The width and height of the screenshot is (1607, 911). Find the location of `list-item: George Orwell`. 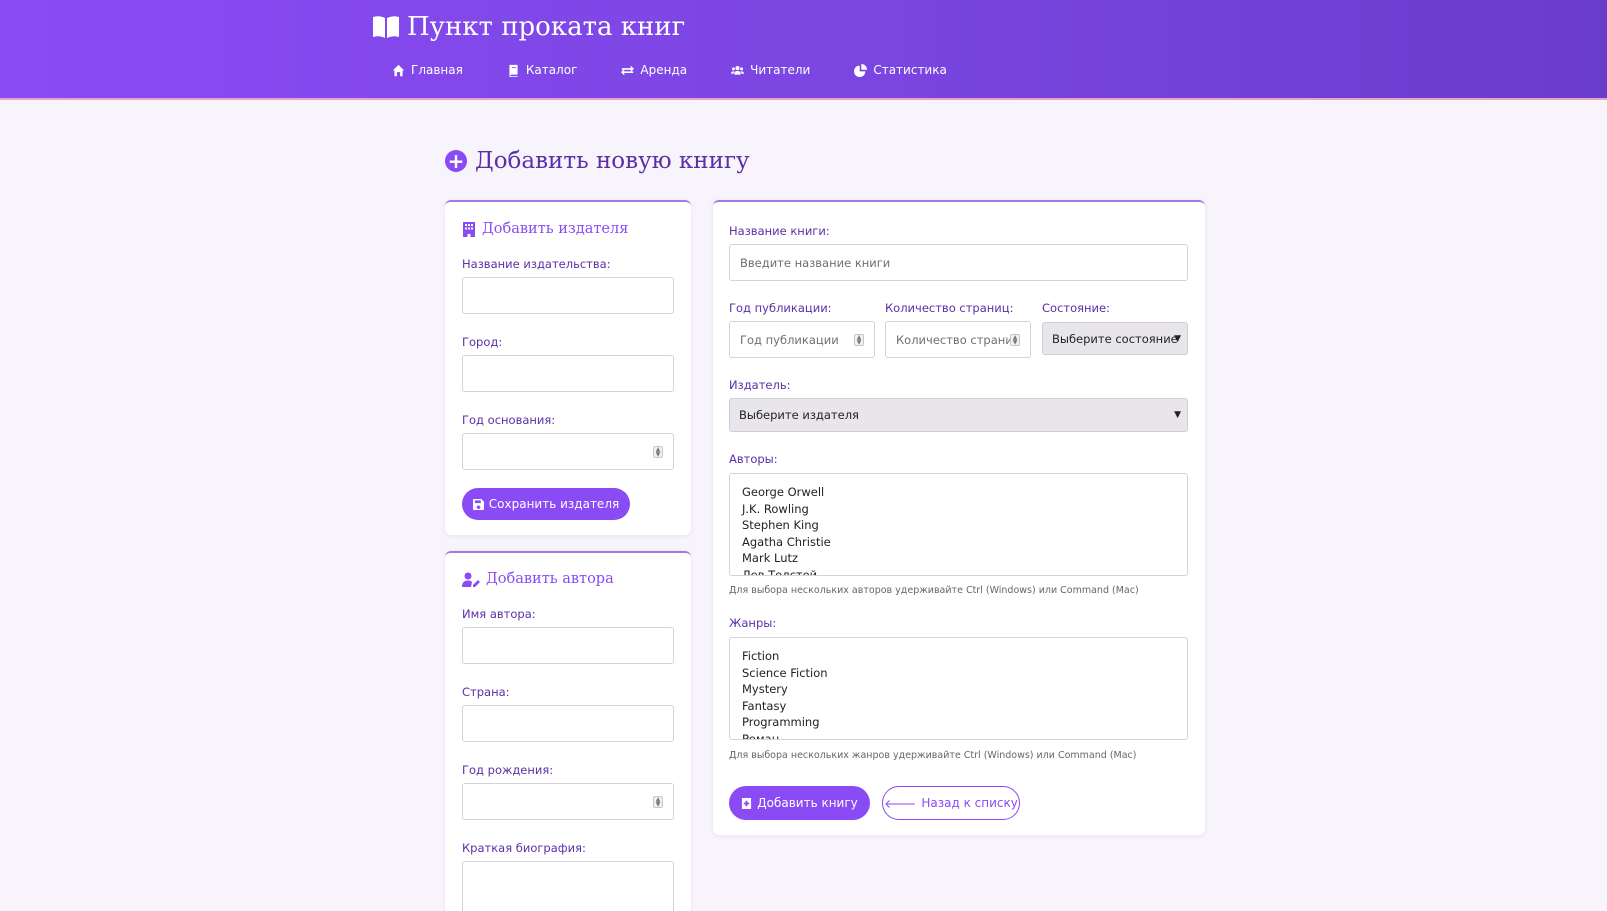

list-item: George Orwell is located at coordinates (958, 492).